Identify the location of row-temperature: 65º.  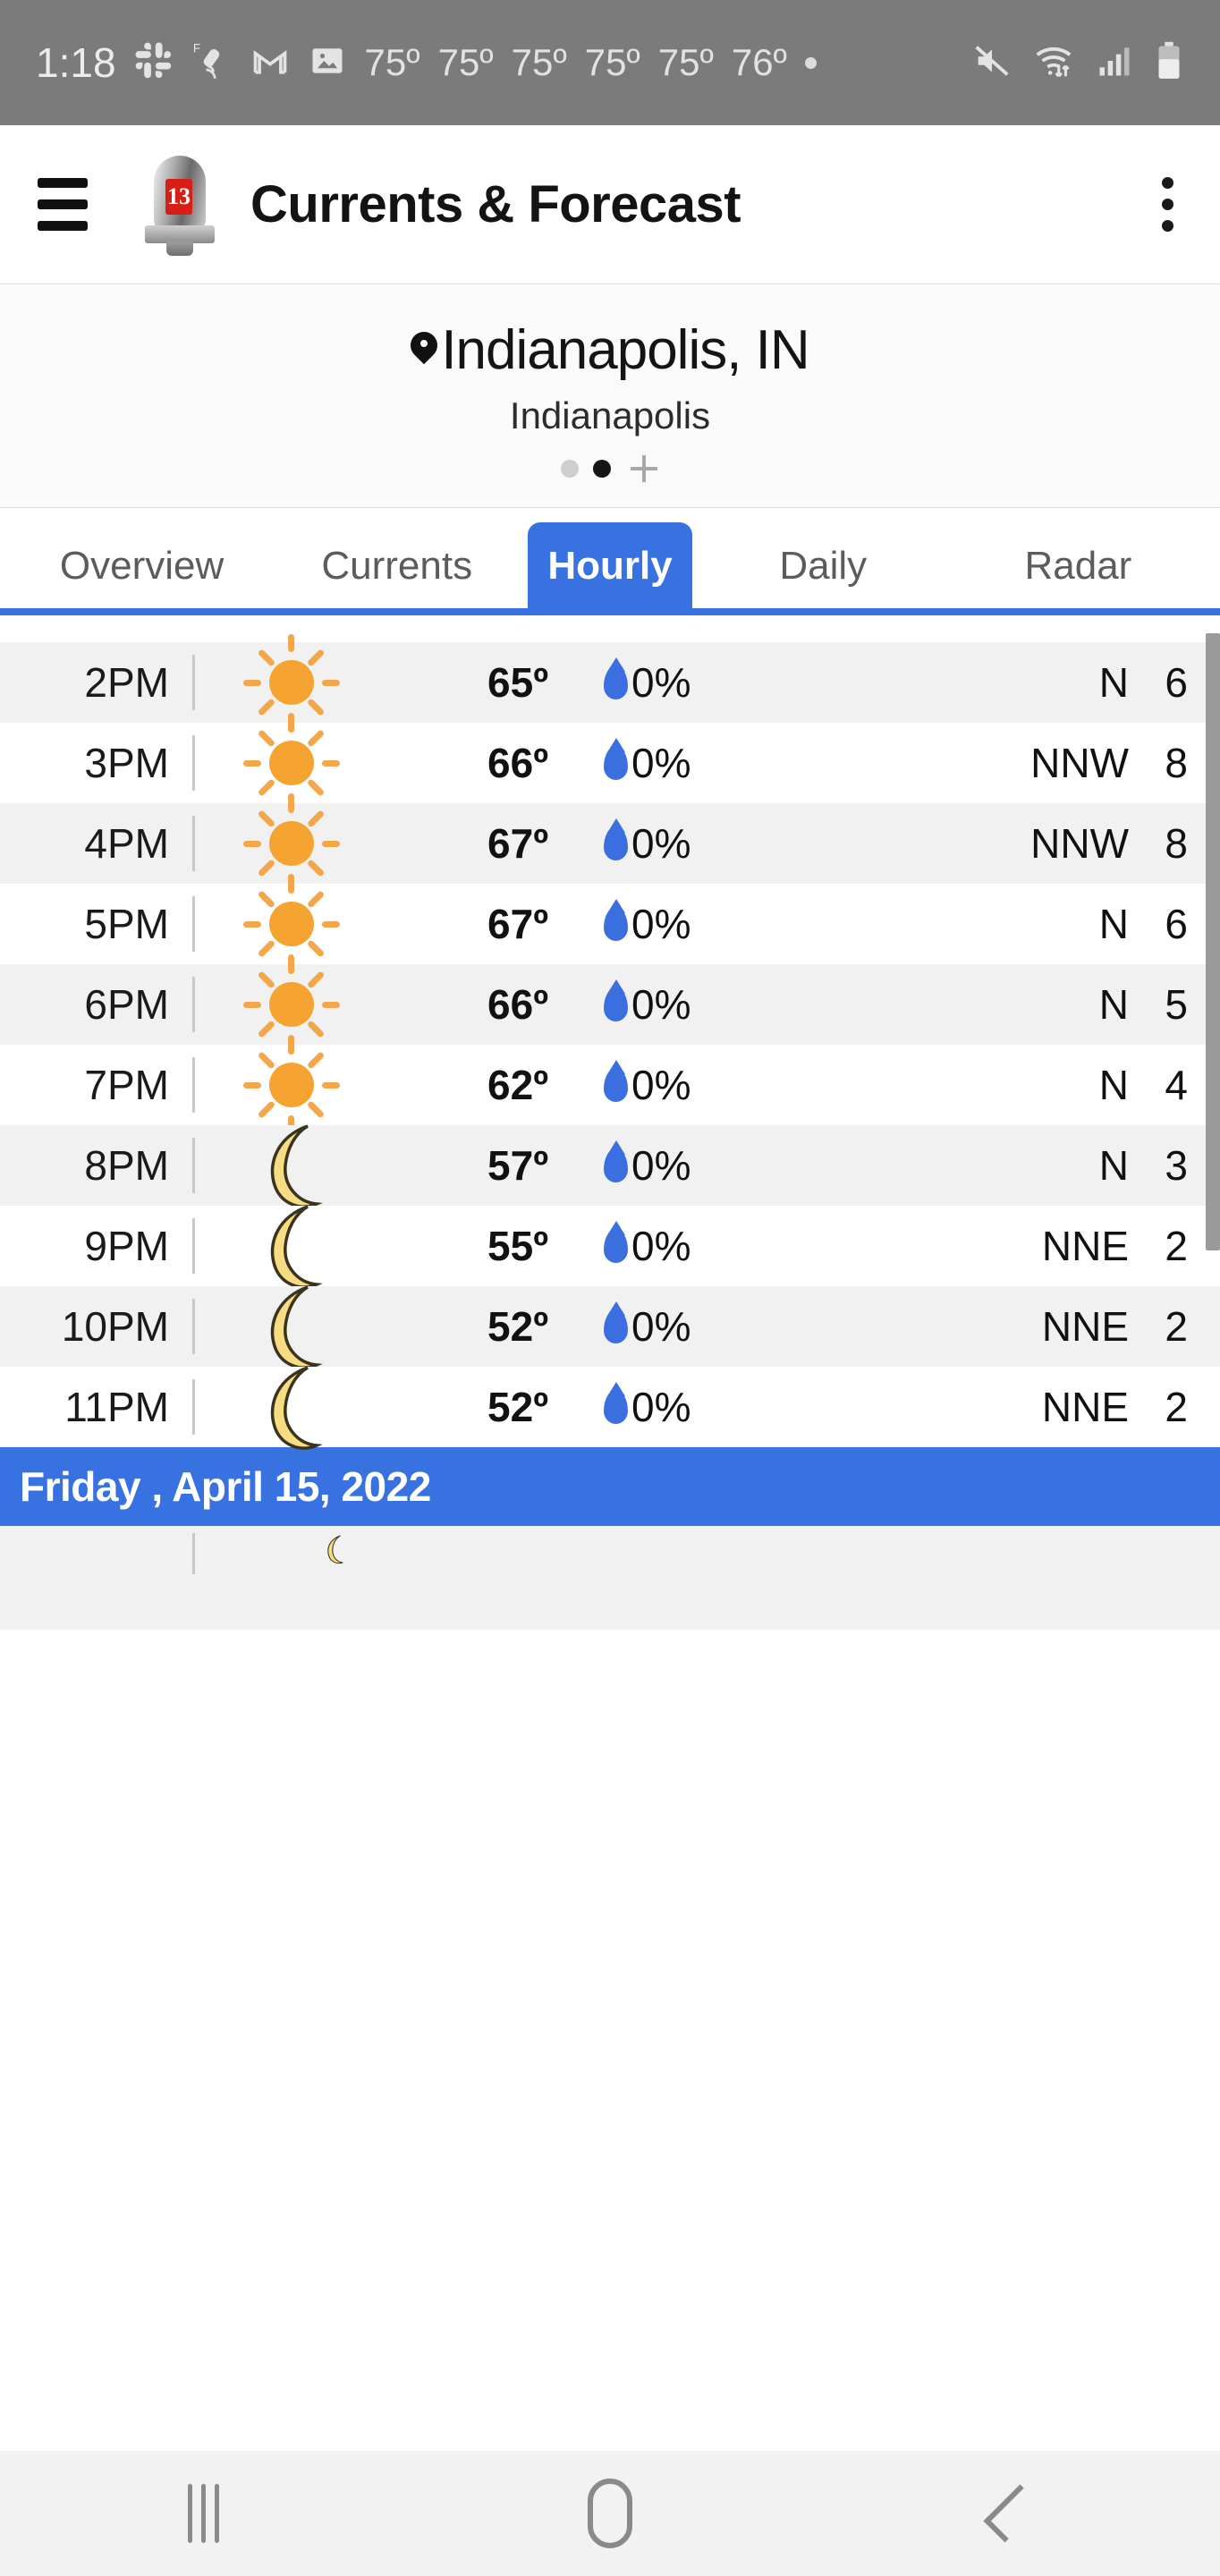
(517, 682).